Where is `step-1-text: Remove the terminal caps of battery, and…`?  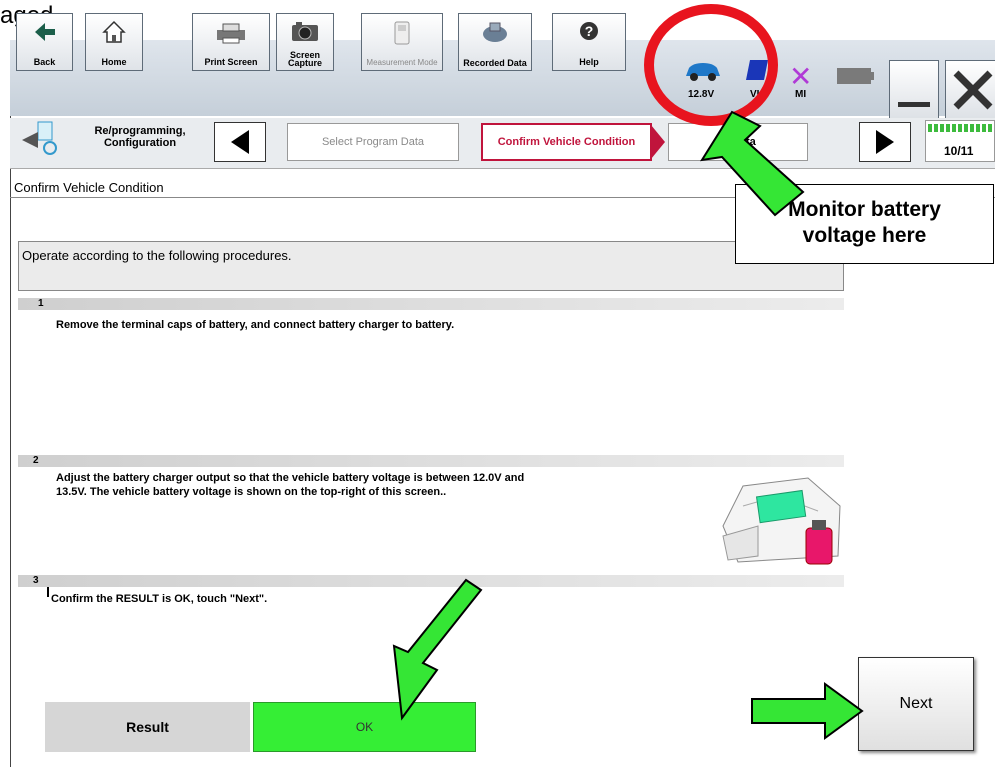 step-1-text: Remove the terminal caps of battery, and… is located at coordinates (255, 325).